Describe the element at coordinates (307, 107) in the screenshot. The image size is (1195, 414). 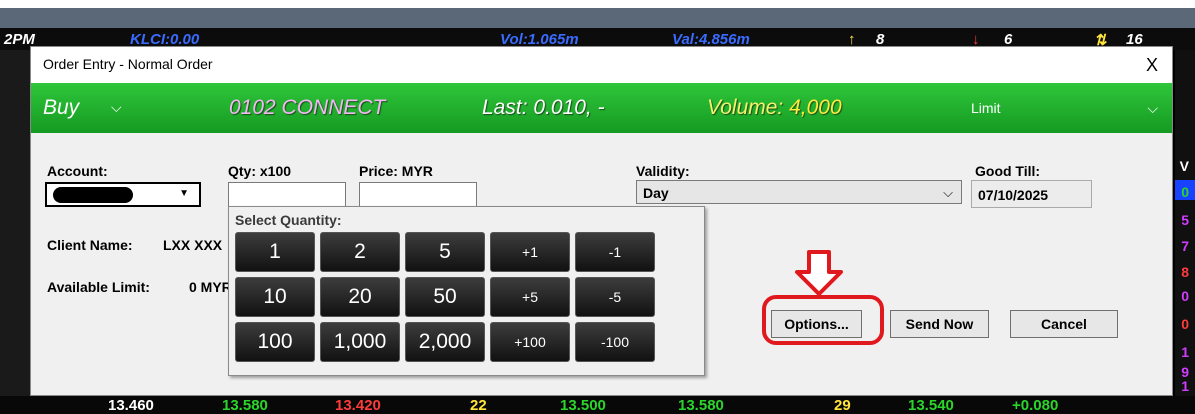
I see `stock-name: 0102 CONNECT` at that location.